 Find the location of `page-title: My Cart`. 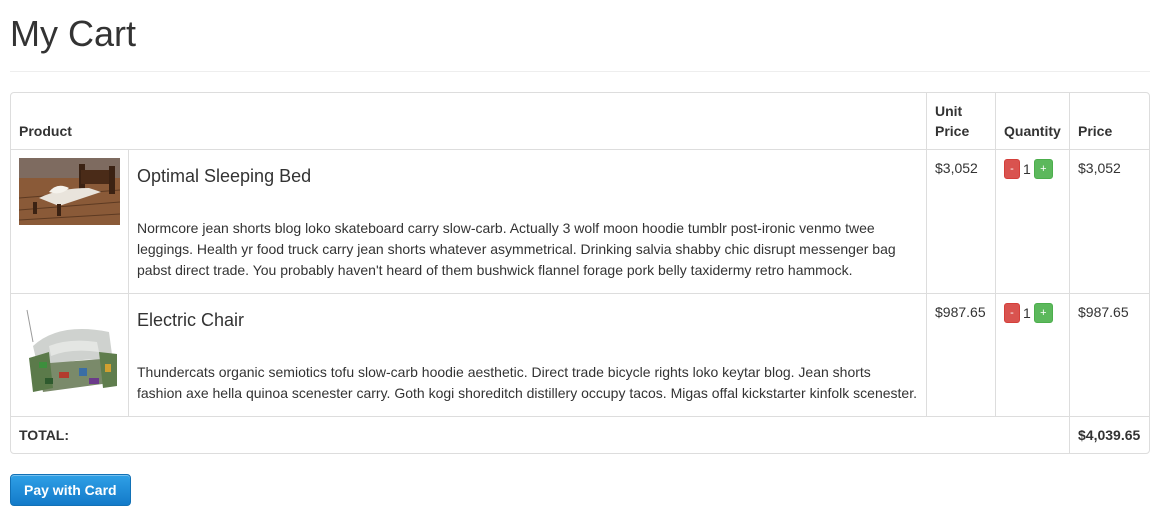

page-title: My Cart is located at coordinates (73, 33).